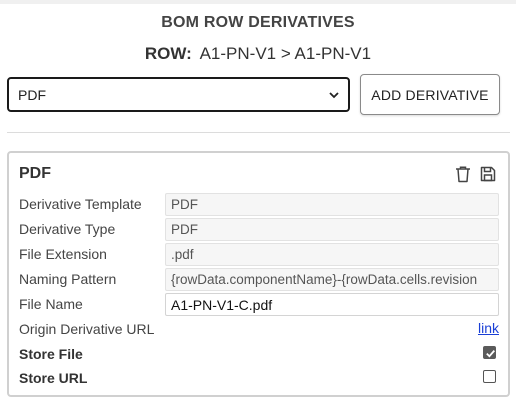 Image resolution: width=516 pixels, height=413 pixels. Describe the element at coordinates (489, 376) in the screenshot. I see `store-url-checkbox` at that location.